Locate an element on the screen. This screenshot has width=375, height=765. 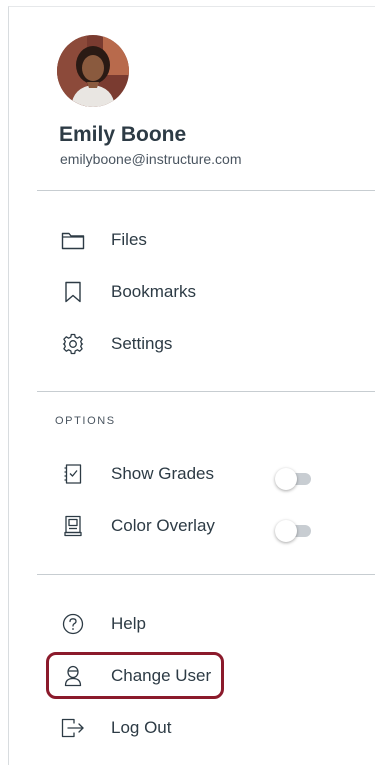
option-color-overlay: Color Overlay is located at coordinates (209, 526).